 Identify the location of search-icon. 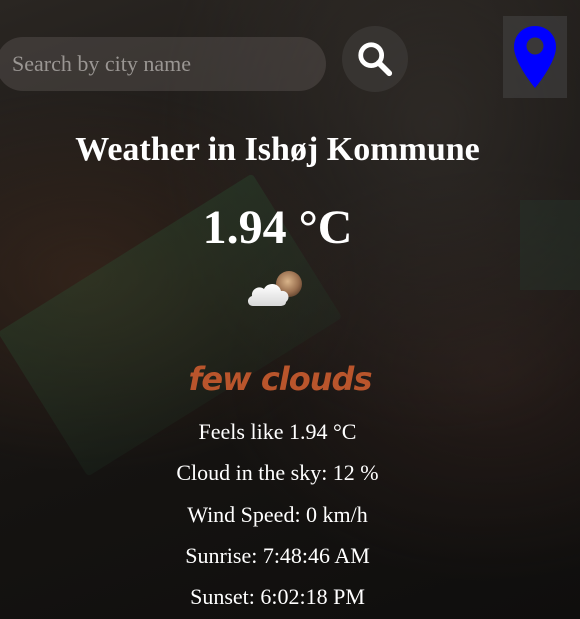
(375, 59).